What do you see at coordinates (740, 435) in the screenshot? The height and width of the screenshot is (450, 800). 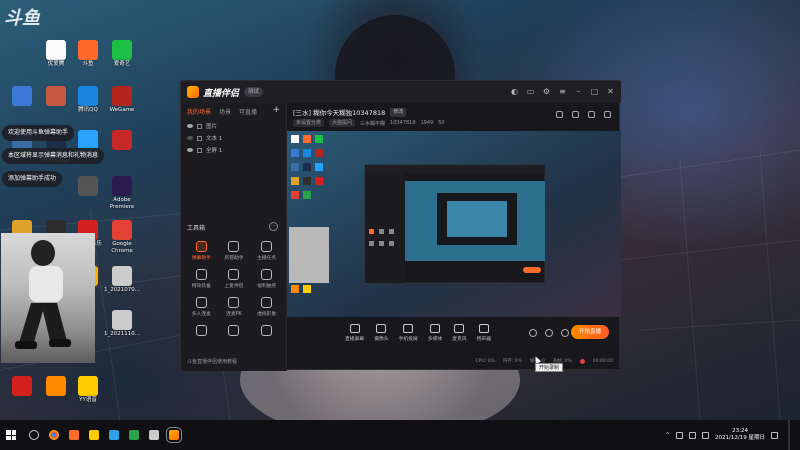 I see `clock: 23:24 2021/12/19 星期日` at bounding box center [740, 435].